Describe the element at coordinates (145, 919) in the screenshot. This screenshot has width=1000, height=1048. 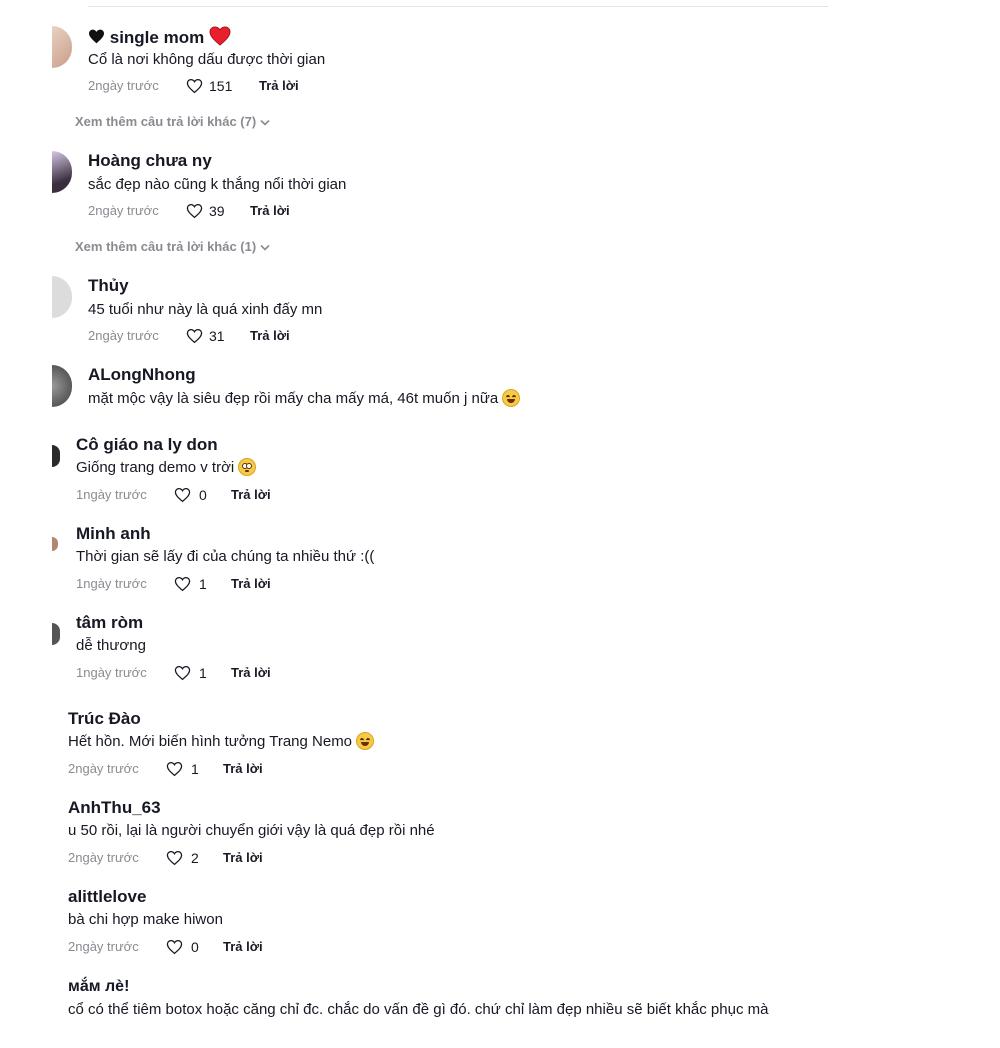
I see `comment-text: bà chi hợp make hiwon` at that location.